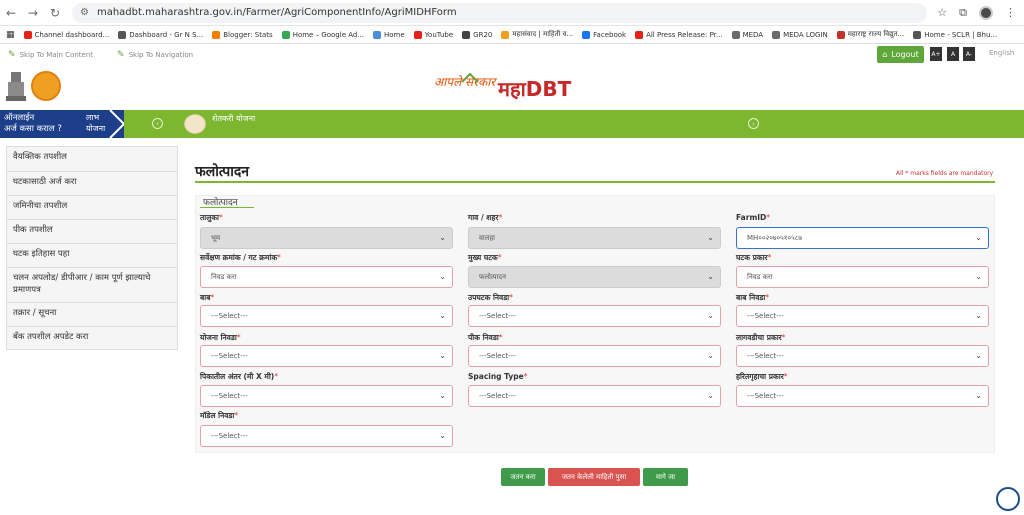  What do you see at coordinates (986, 12) in the screenshot?
I see `profile-avatar` at bounding box center [986, 12].